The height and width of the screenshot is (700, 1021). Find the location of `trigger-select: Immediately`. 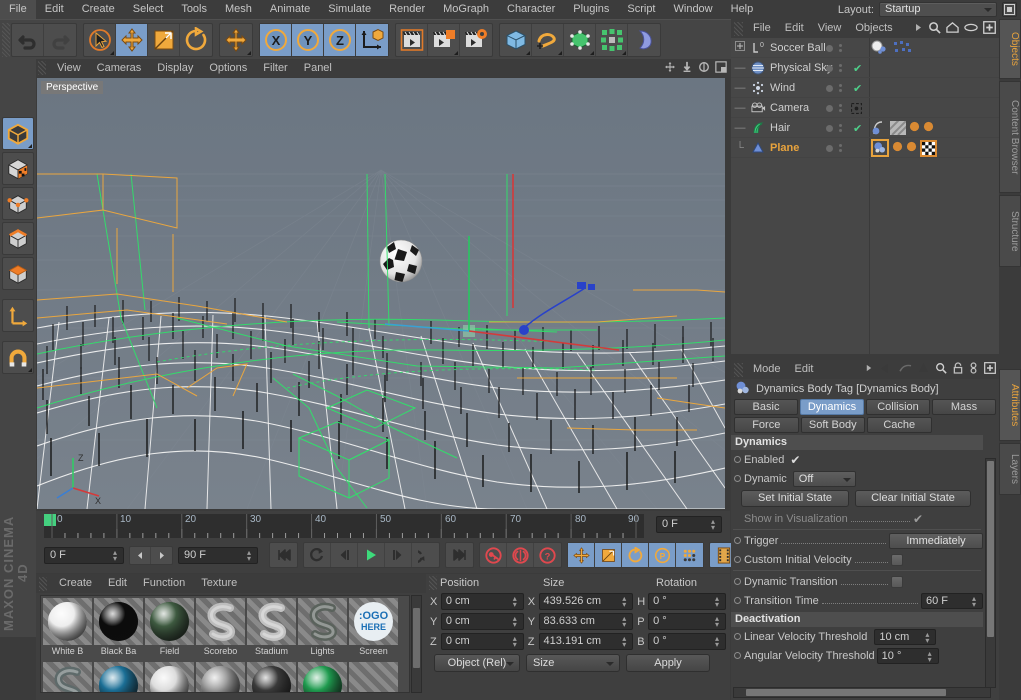

trigger-select: Immediately is located at coordinates (936, 540).